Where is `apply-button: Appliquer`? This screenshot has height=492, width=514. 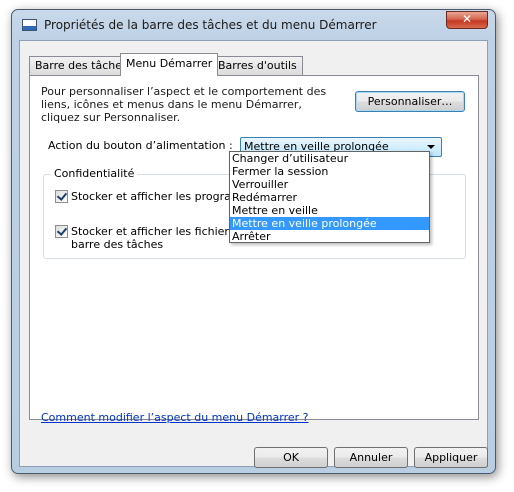 apply-button: Appliquer is located at coordinates (451, 457).